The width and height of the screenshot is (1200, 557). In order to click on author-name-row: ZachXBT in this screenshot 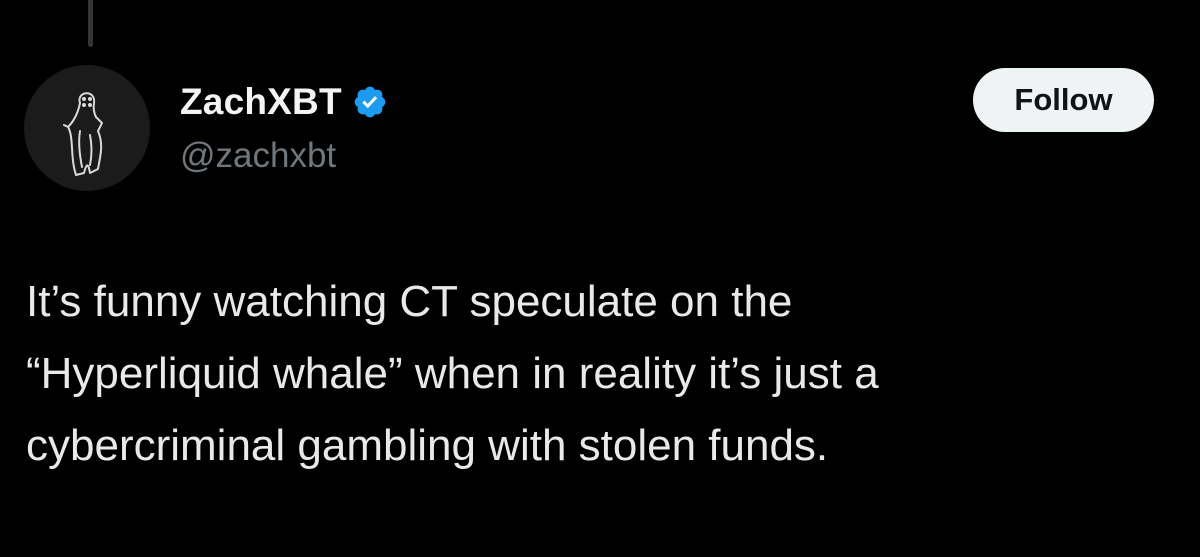, I will do `click(284, 102)`.